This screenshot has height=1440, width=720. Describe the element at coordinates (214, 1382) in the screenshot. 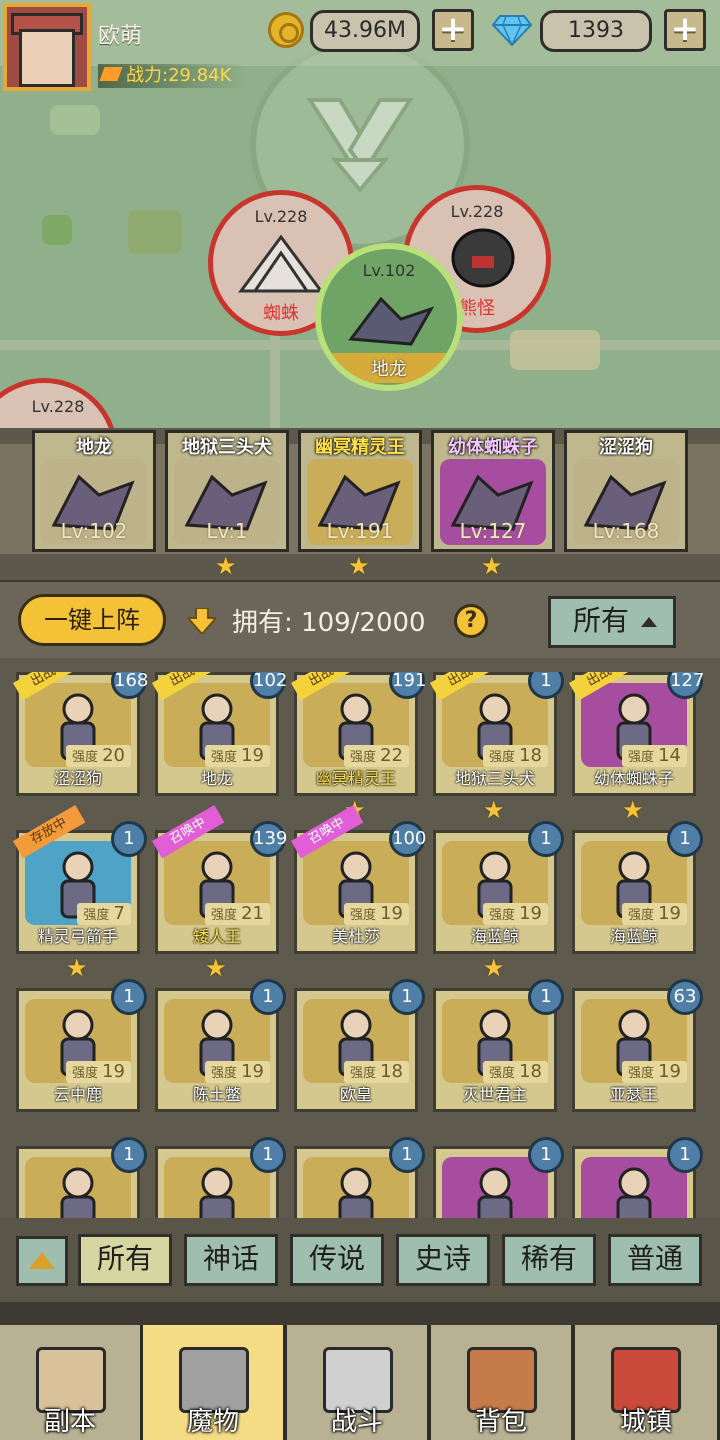

I see `nav-monster-helmet: 魔物` at that location.